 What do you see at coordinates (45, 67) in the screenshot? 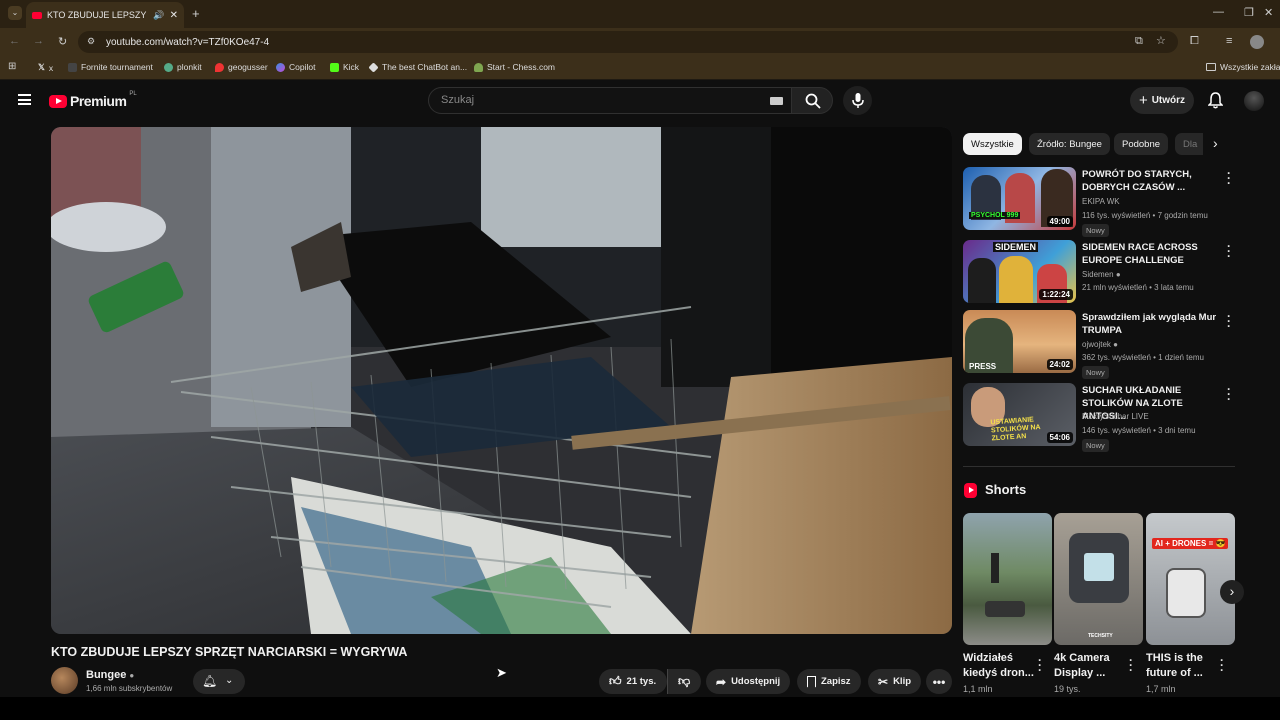
I see `bookmark-x: 𝕏x` at bounding box center [45, 67].